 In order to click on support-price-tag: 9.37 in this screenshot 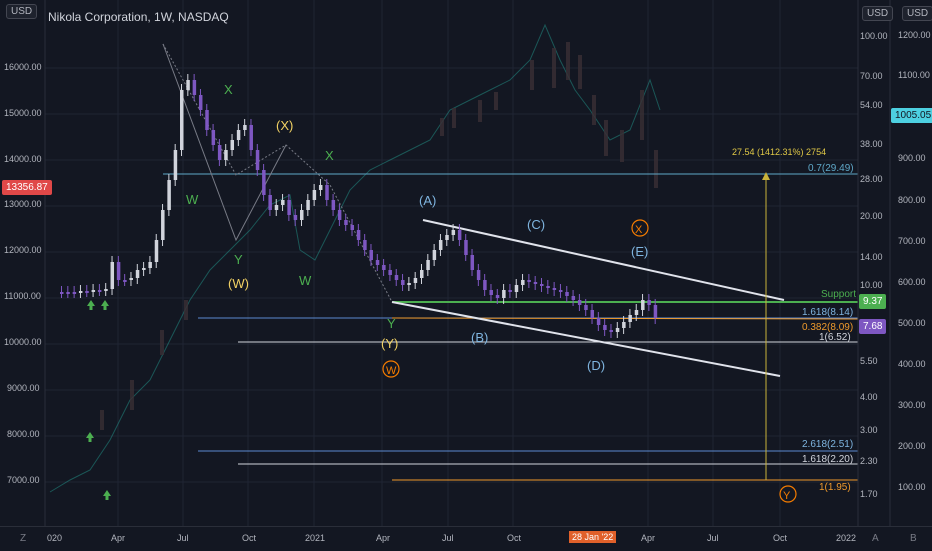, I will do `click(873, 301)`.